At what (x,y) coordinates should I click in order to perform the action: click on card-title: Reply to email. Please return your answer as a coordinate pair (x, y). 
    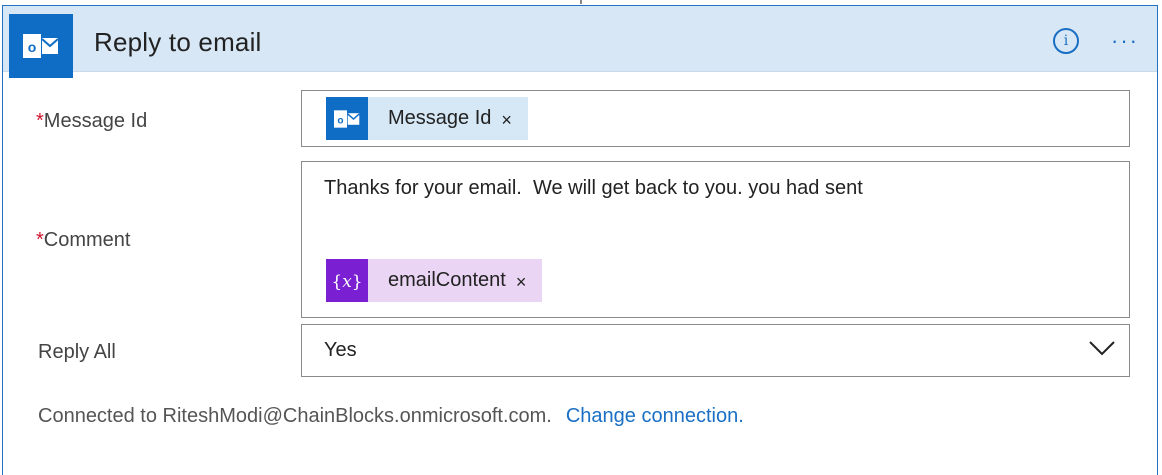
    Looking at the image, I should click on (178, 42).